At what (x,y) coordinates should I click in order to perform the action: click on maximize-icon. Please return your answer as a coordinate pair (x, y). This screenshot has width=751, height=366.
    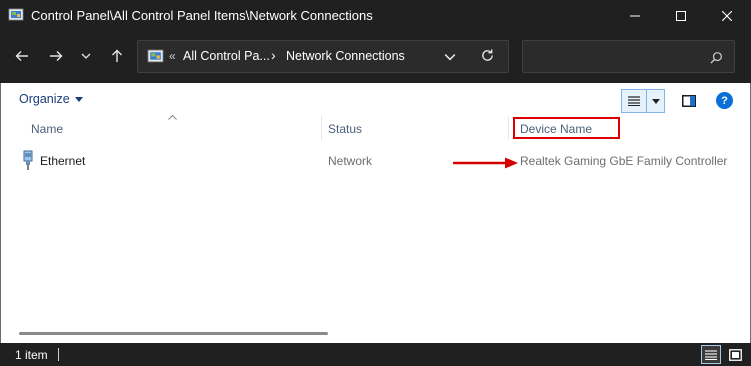
    Looking at the image, I should click on (681, 15).